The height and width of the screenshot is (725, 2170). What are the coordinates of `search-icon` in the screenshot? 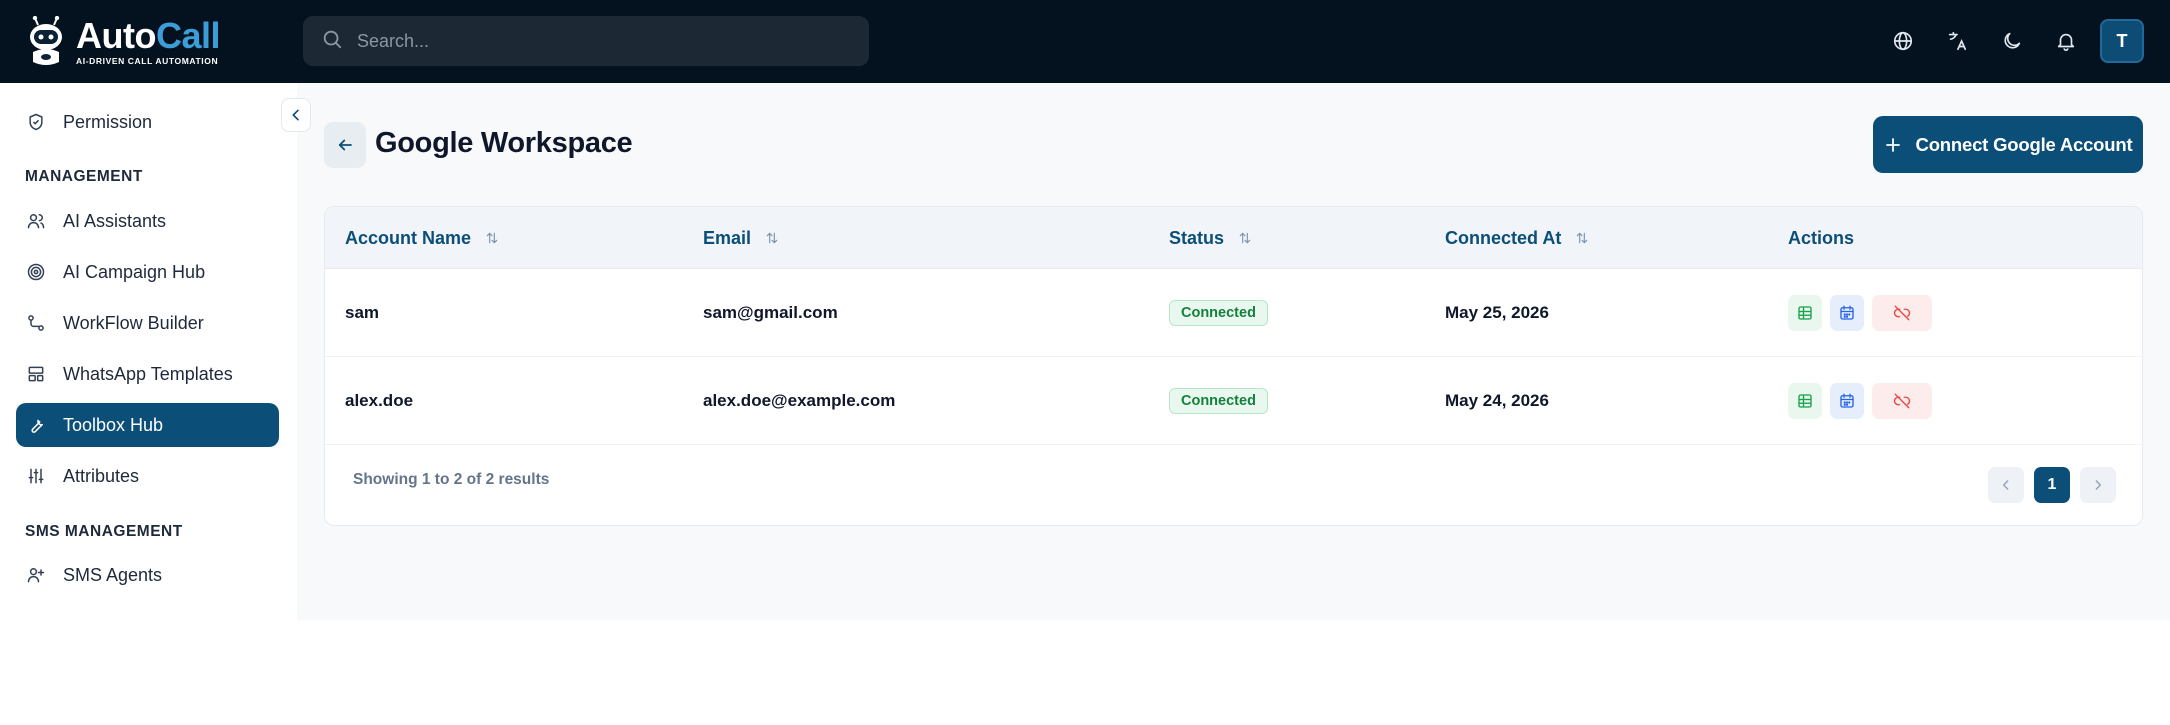 It's located at (332, 41).